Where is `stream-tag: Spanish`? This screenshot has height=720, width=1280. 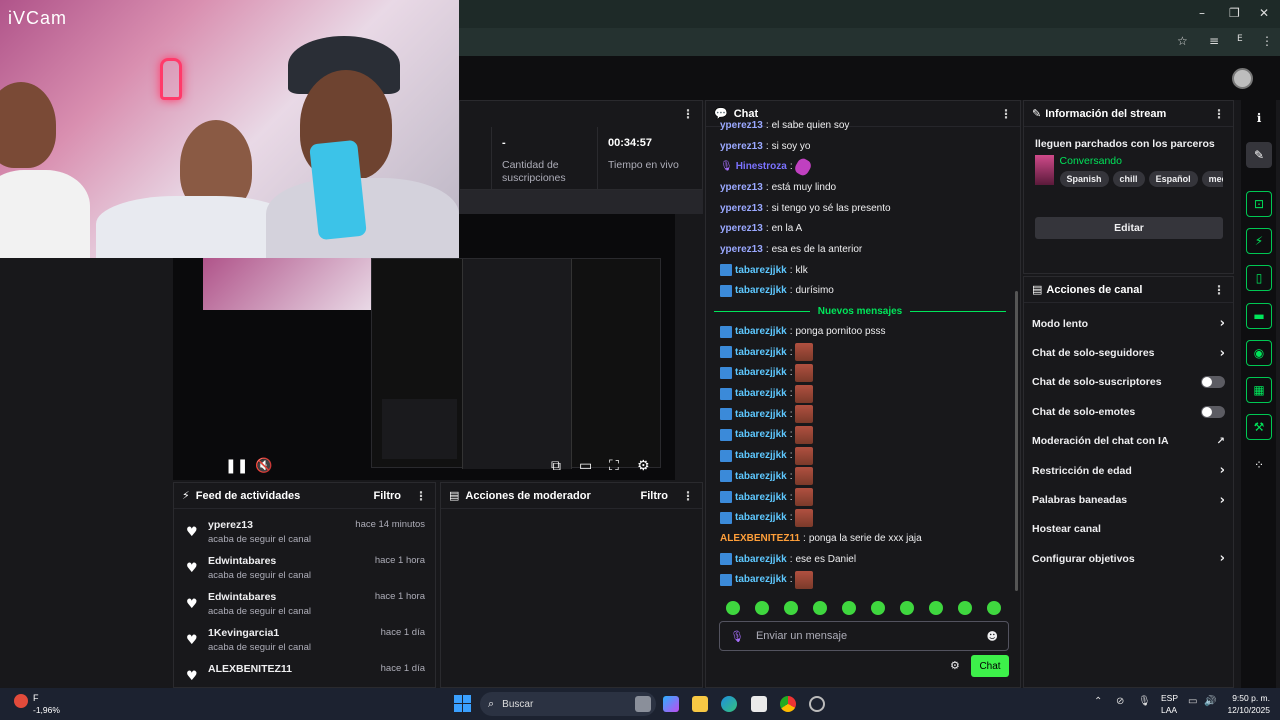
stream-tag: Spanish is located at coordinates (1084, 179).